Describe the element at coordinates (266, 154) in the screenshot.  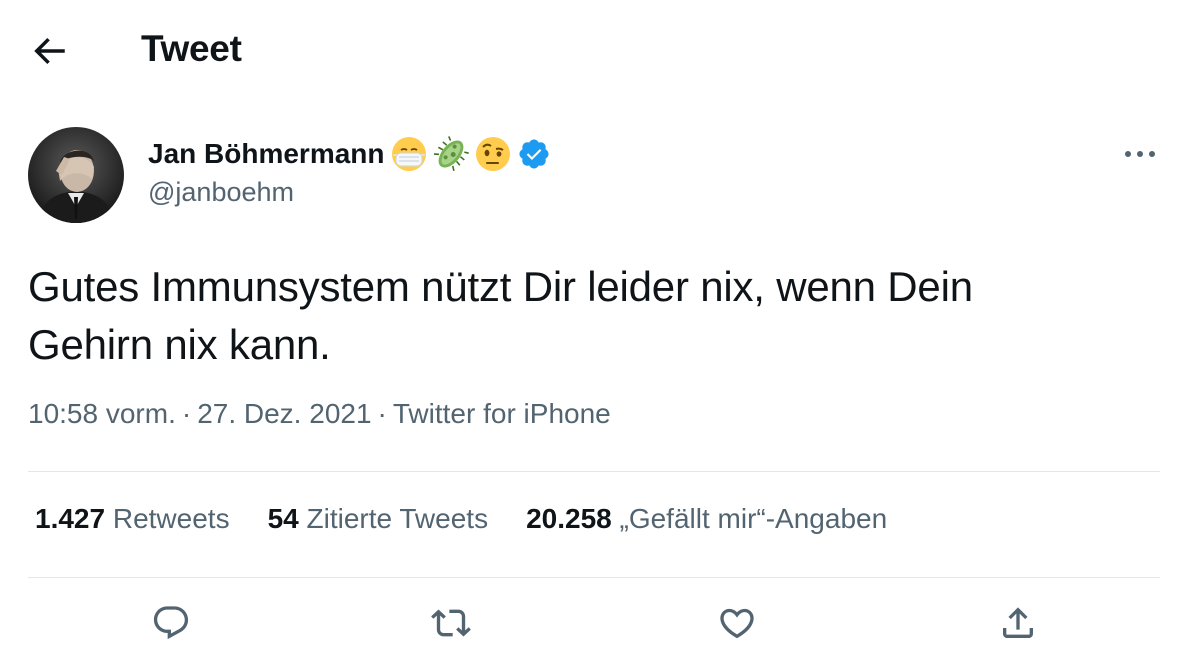
I see `author-display-name: Jan Böhmermann` at that location.